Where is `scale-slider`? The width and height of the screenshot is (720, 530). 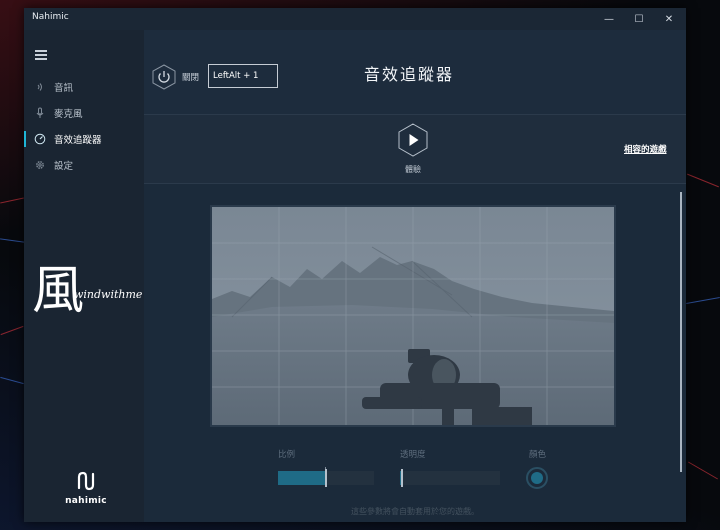
scale-slider is located at coordinates (326, 477).